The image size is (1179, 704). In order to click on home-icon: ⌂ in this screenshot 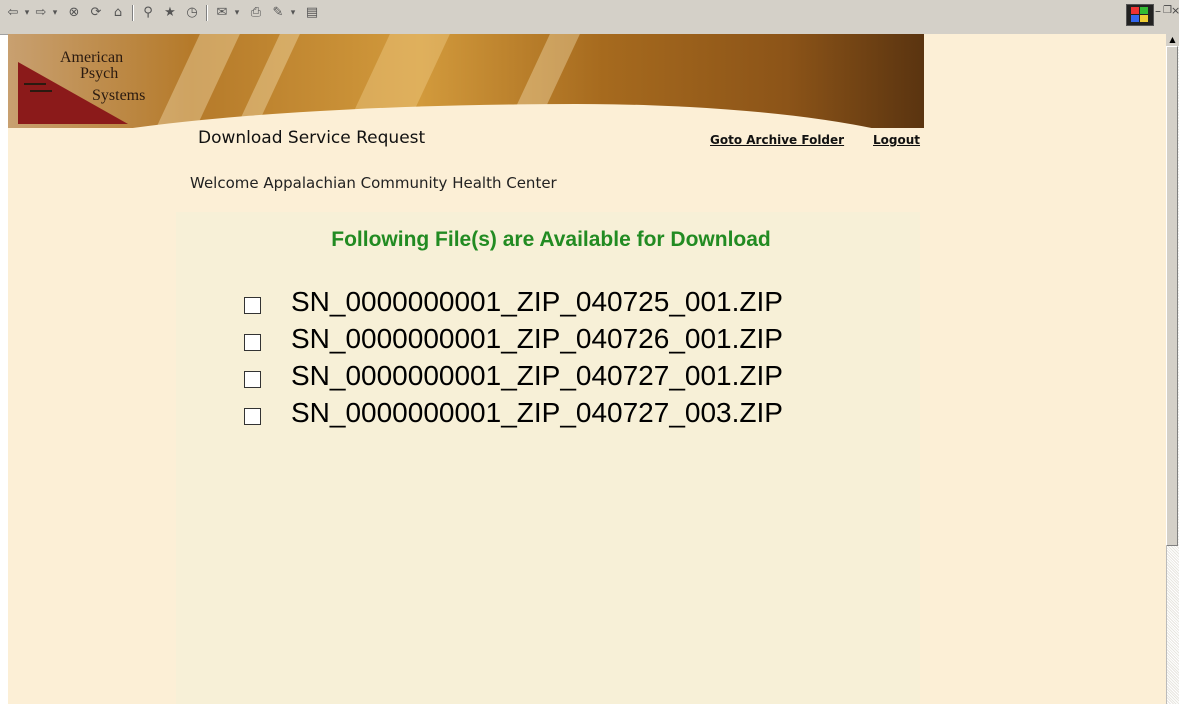, I will do `click(118, 13)`.